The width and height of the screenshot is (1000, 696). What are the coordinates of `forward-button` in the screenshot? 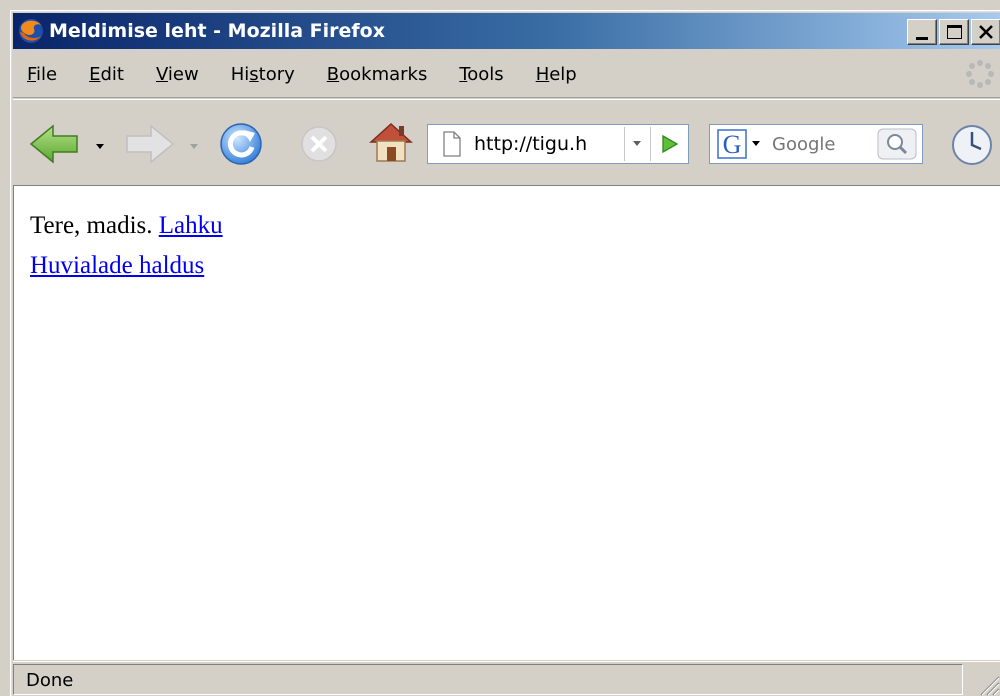 It's located at (149, 144).